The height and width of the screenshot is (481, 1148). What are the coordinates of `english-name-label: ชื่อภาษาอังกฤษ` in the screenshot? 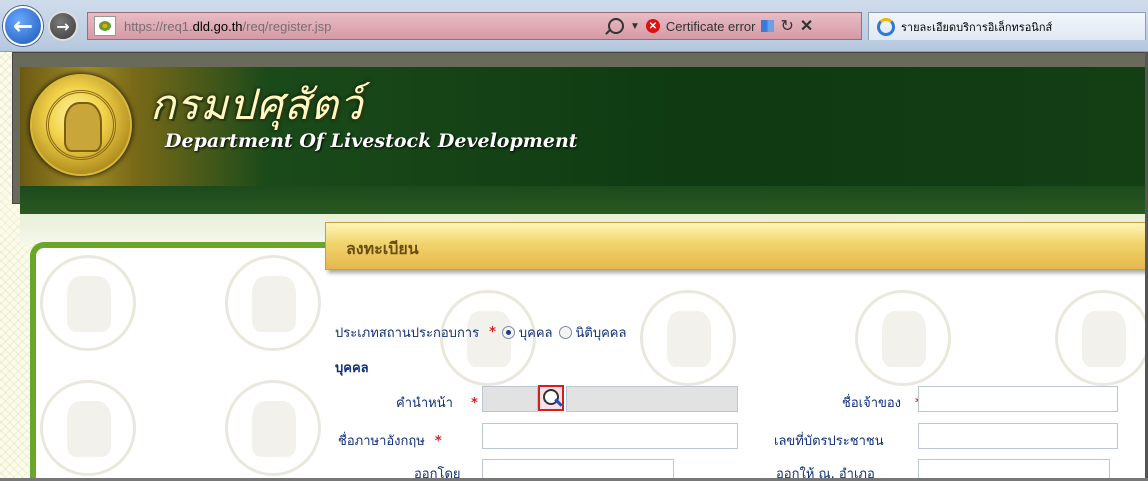 It's located at (381, 441).